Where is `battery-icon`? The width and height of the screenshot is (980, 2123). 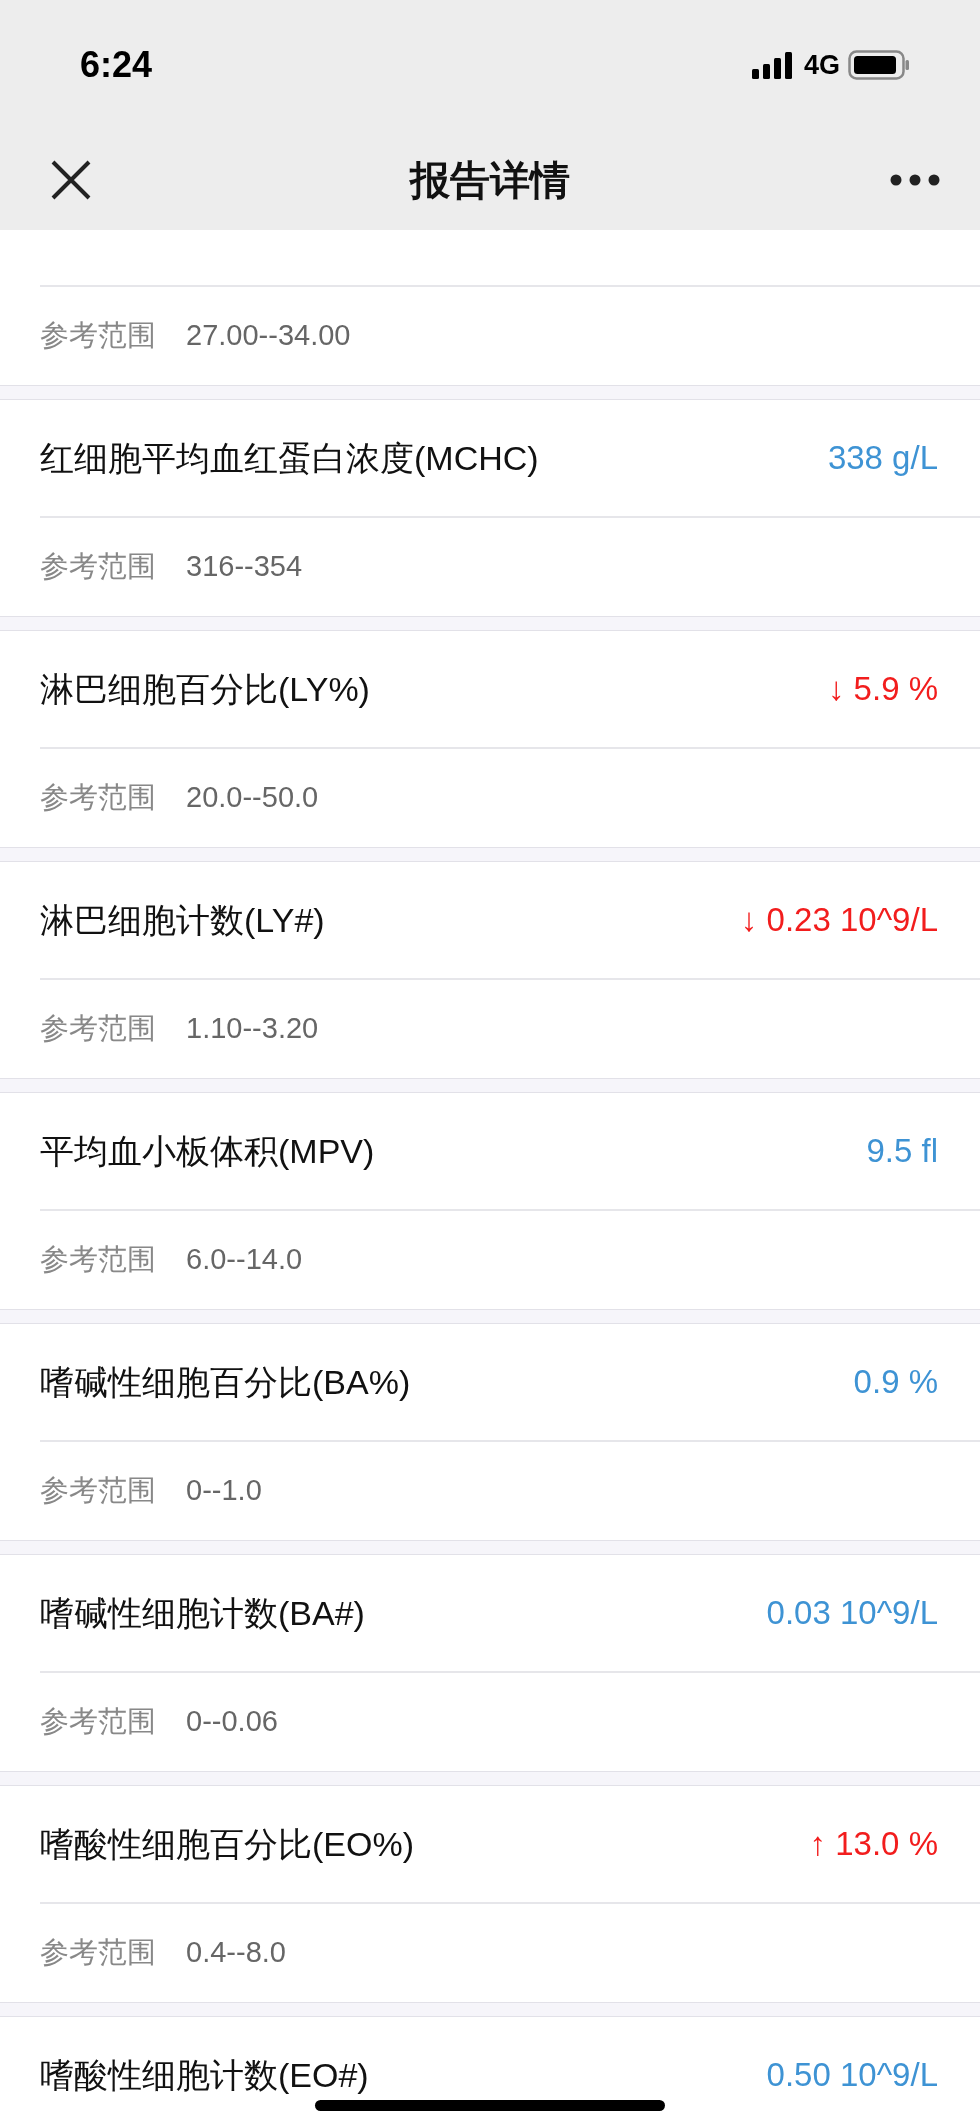
battery-icon is located at coordinates (879, 65).